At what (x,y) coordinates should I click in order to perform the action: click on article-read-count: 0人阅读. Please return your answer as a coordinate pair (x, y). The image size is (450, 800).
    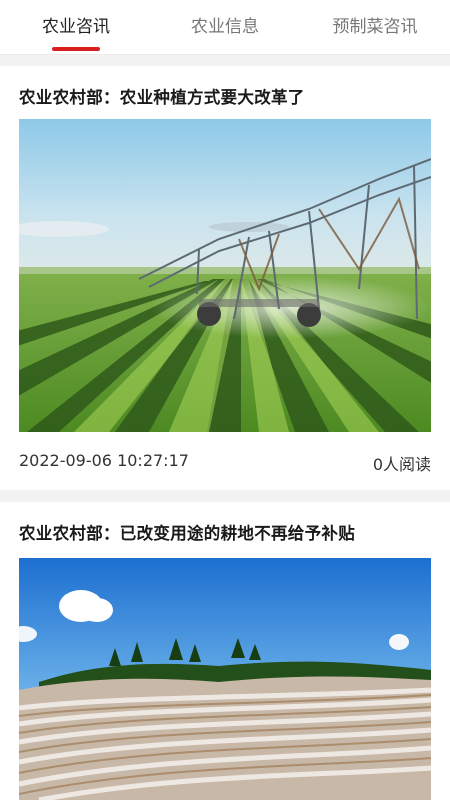
    Looking at the image, I should click on (401, 464).